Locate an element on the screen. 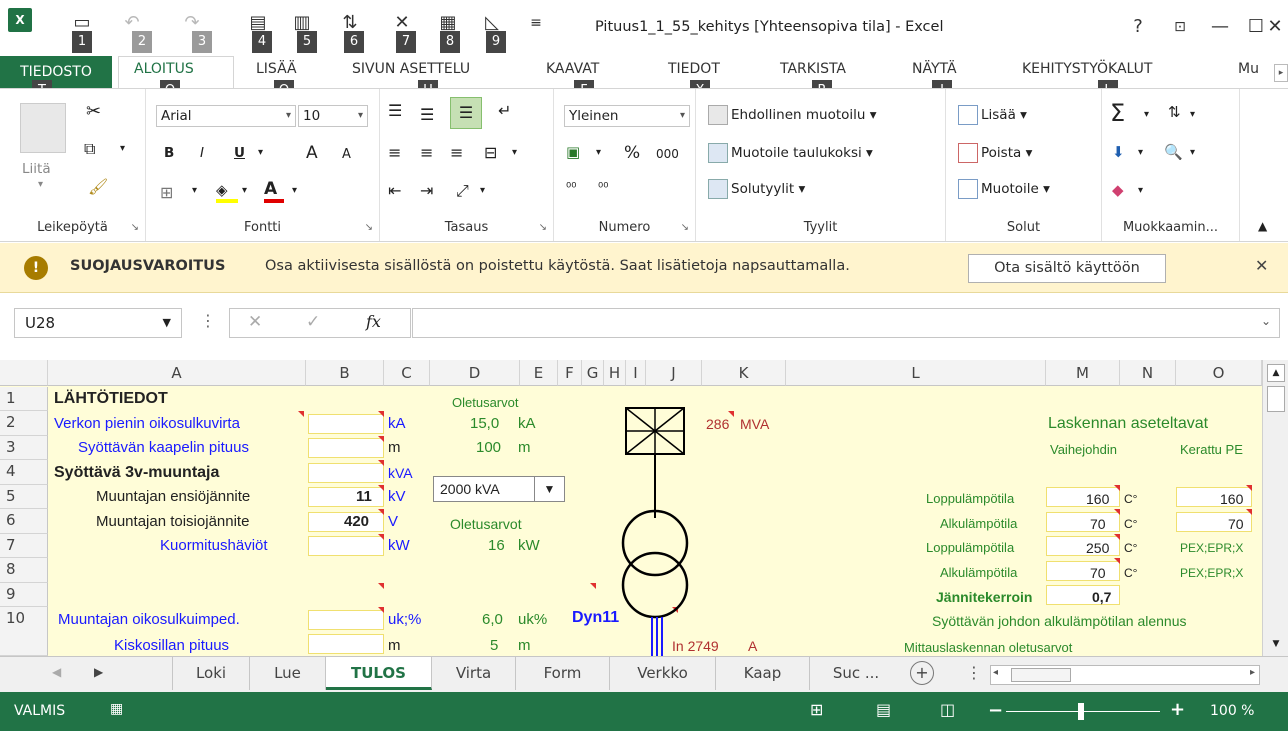 The height and width of the screenshot is (731, 1288). cell-a3: Syöttävän kaapelin pituus is located at coordinates (163, 448).